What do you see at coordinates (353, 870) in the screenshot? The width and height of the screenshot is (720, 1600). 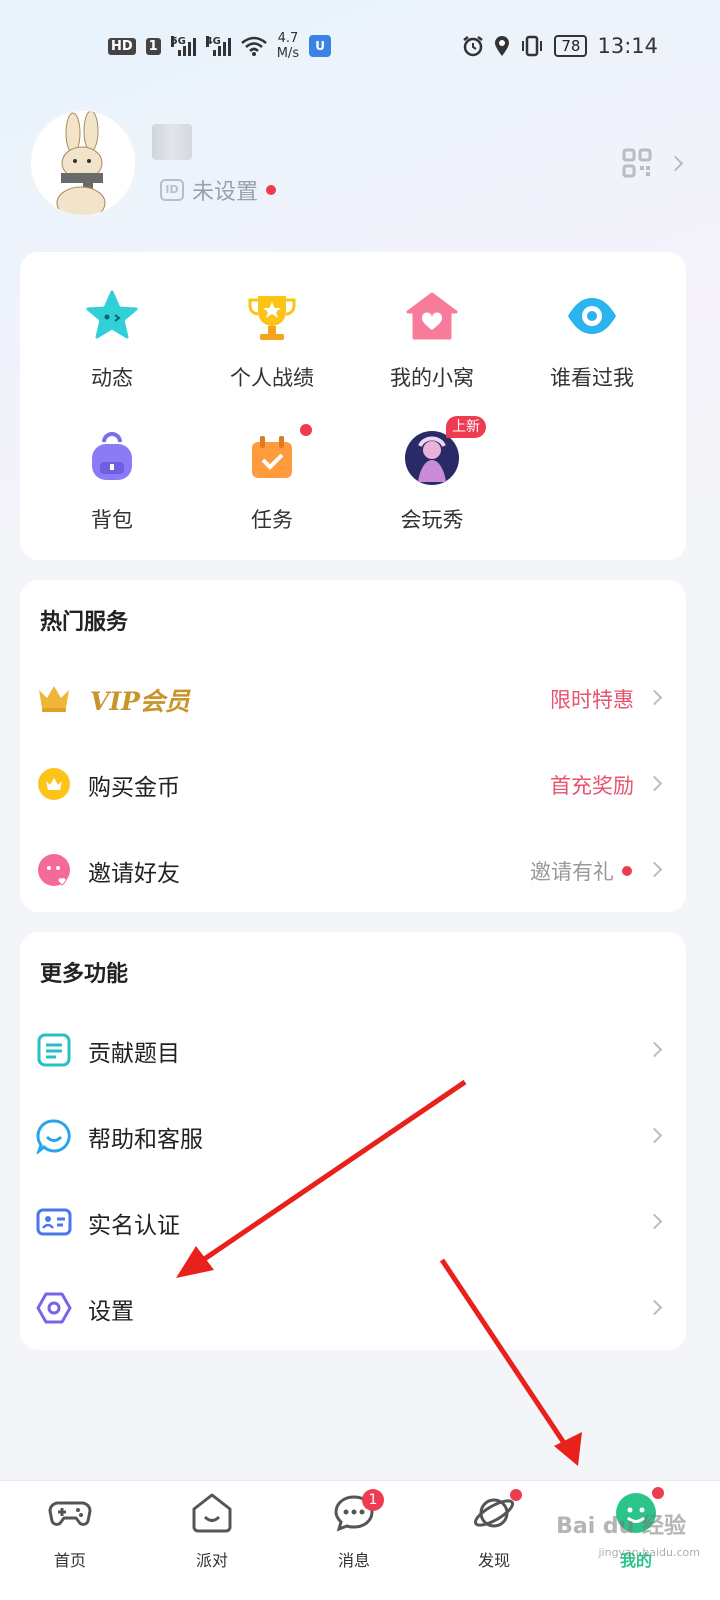 I see `service-row-invite: 邀请好友 邀请有礼` at bounding box center [353, 870].